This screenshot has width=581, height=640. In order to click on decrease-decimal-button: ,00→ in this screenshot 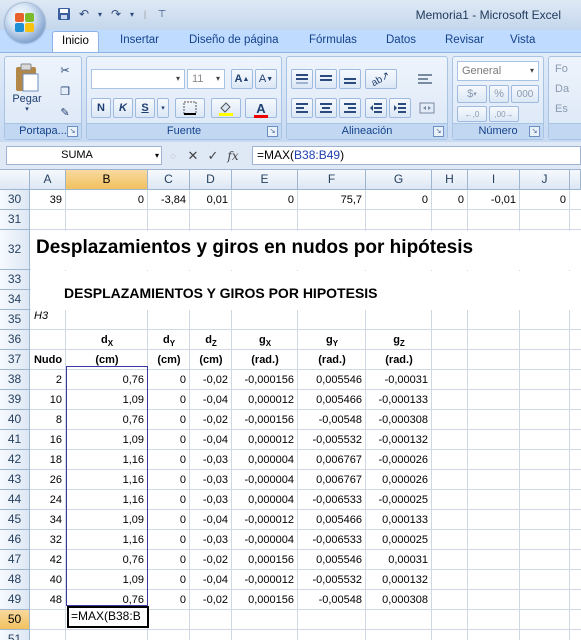, I will do `click(504, 114)`.